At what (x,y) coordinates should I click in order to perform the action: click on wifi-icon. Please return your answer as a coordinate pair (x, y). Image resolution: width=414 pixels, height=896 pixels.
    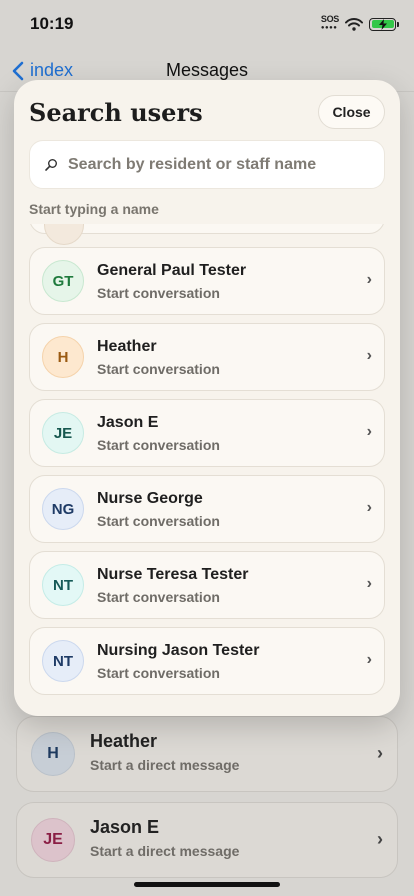
    Looking at the image, I should click on (354, 24).